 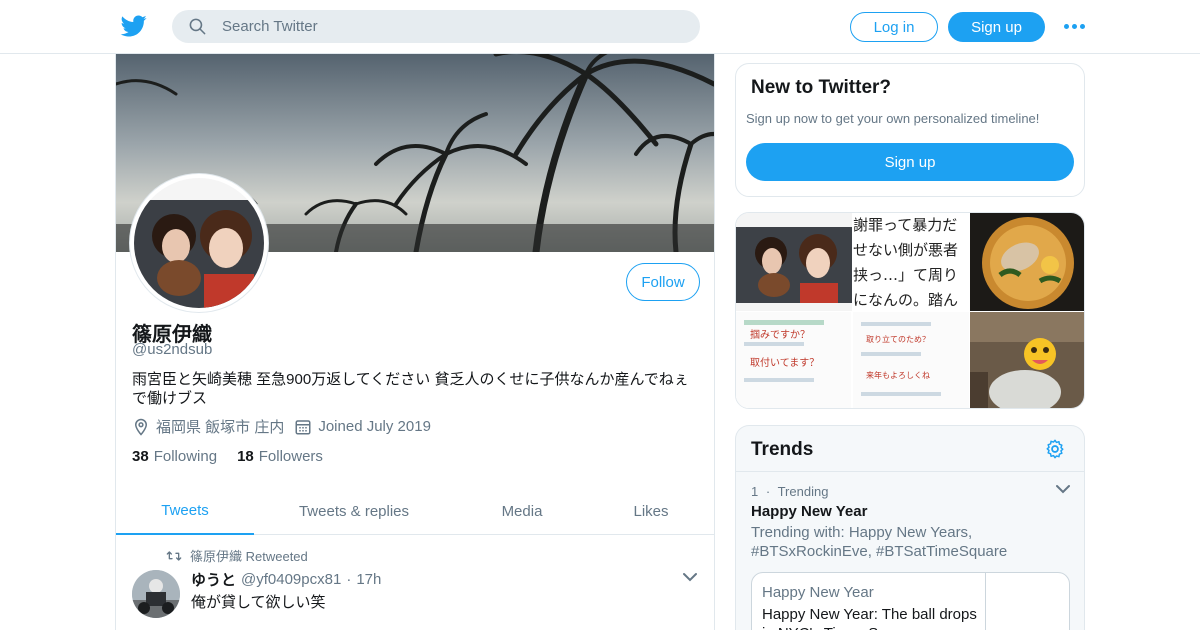 I want to click on tab-tweets-replies: Tweets & replies, so click(x=354, y=511).